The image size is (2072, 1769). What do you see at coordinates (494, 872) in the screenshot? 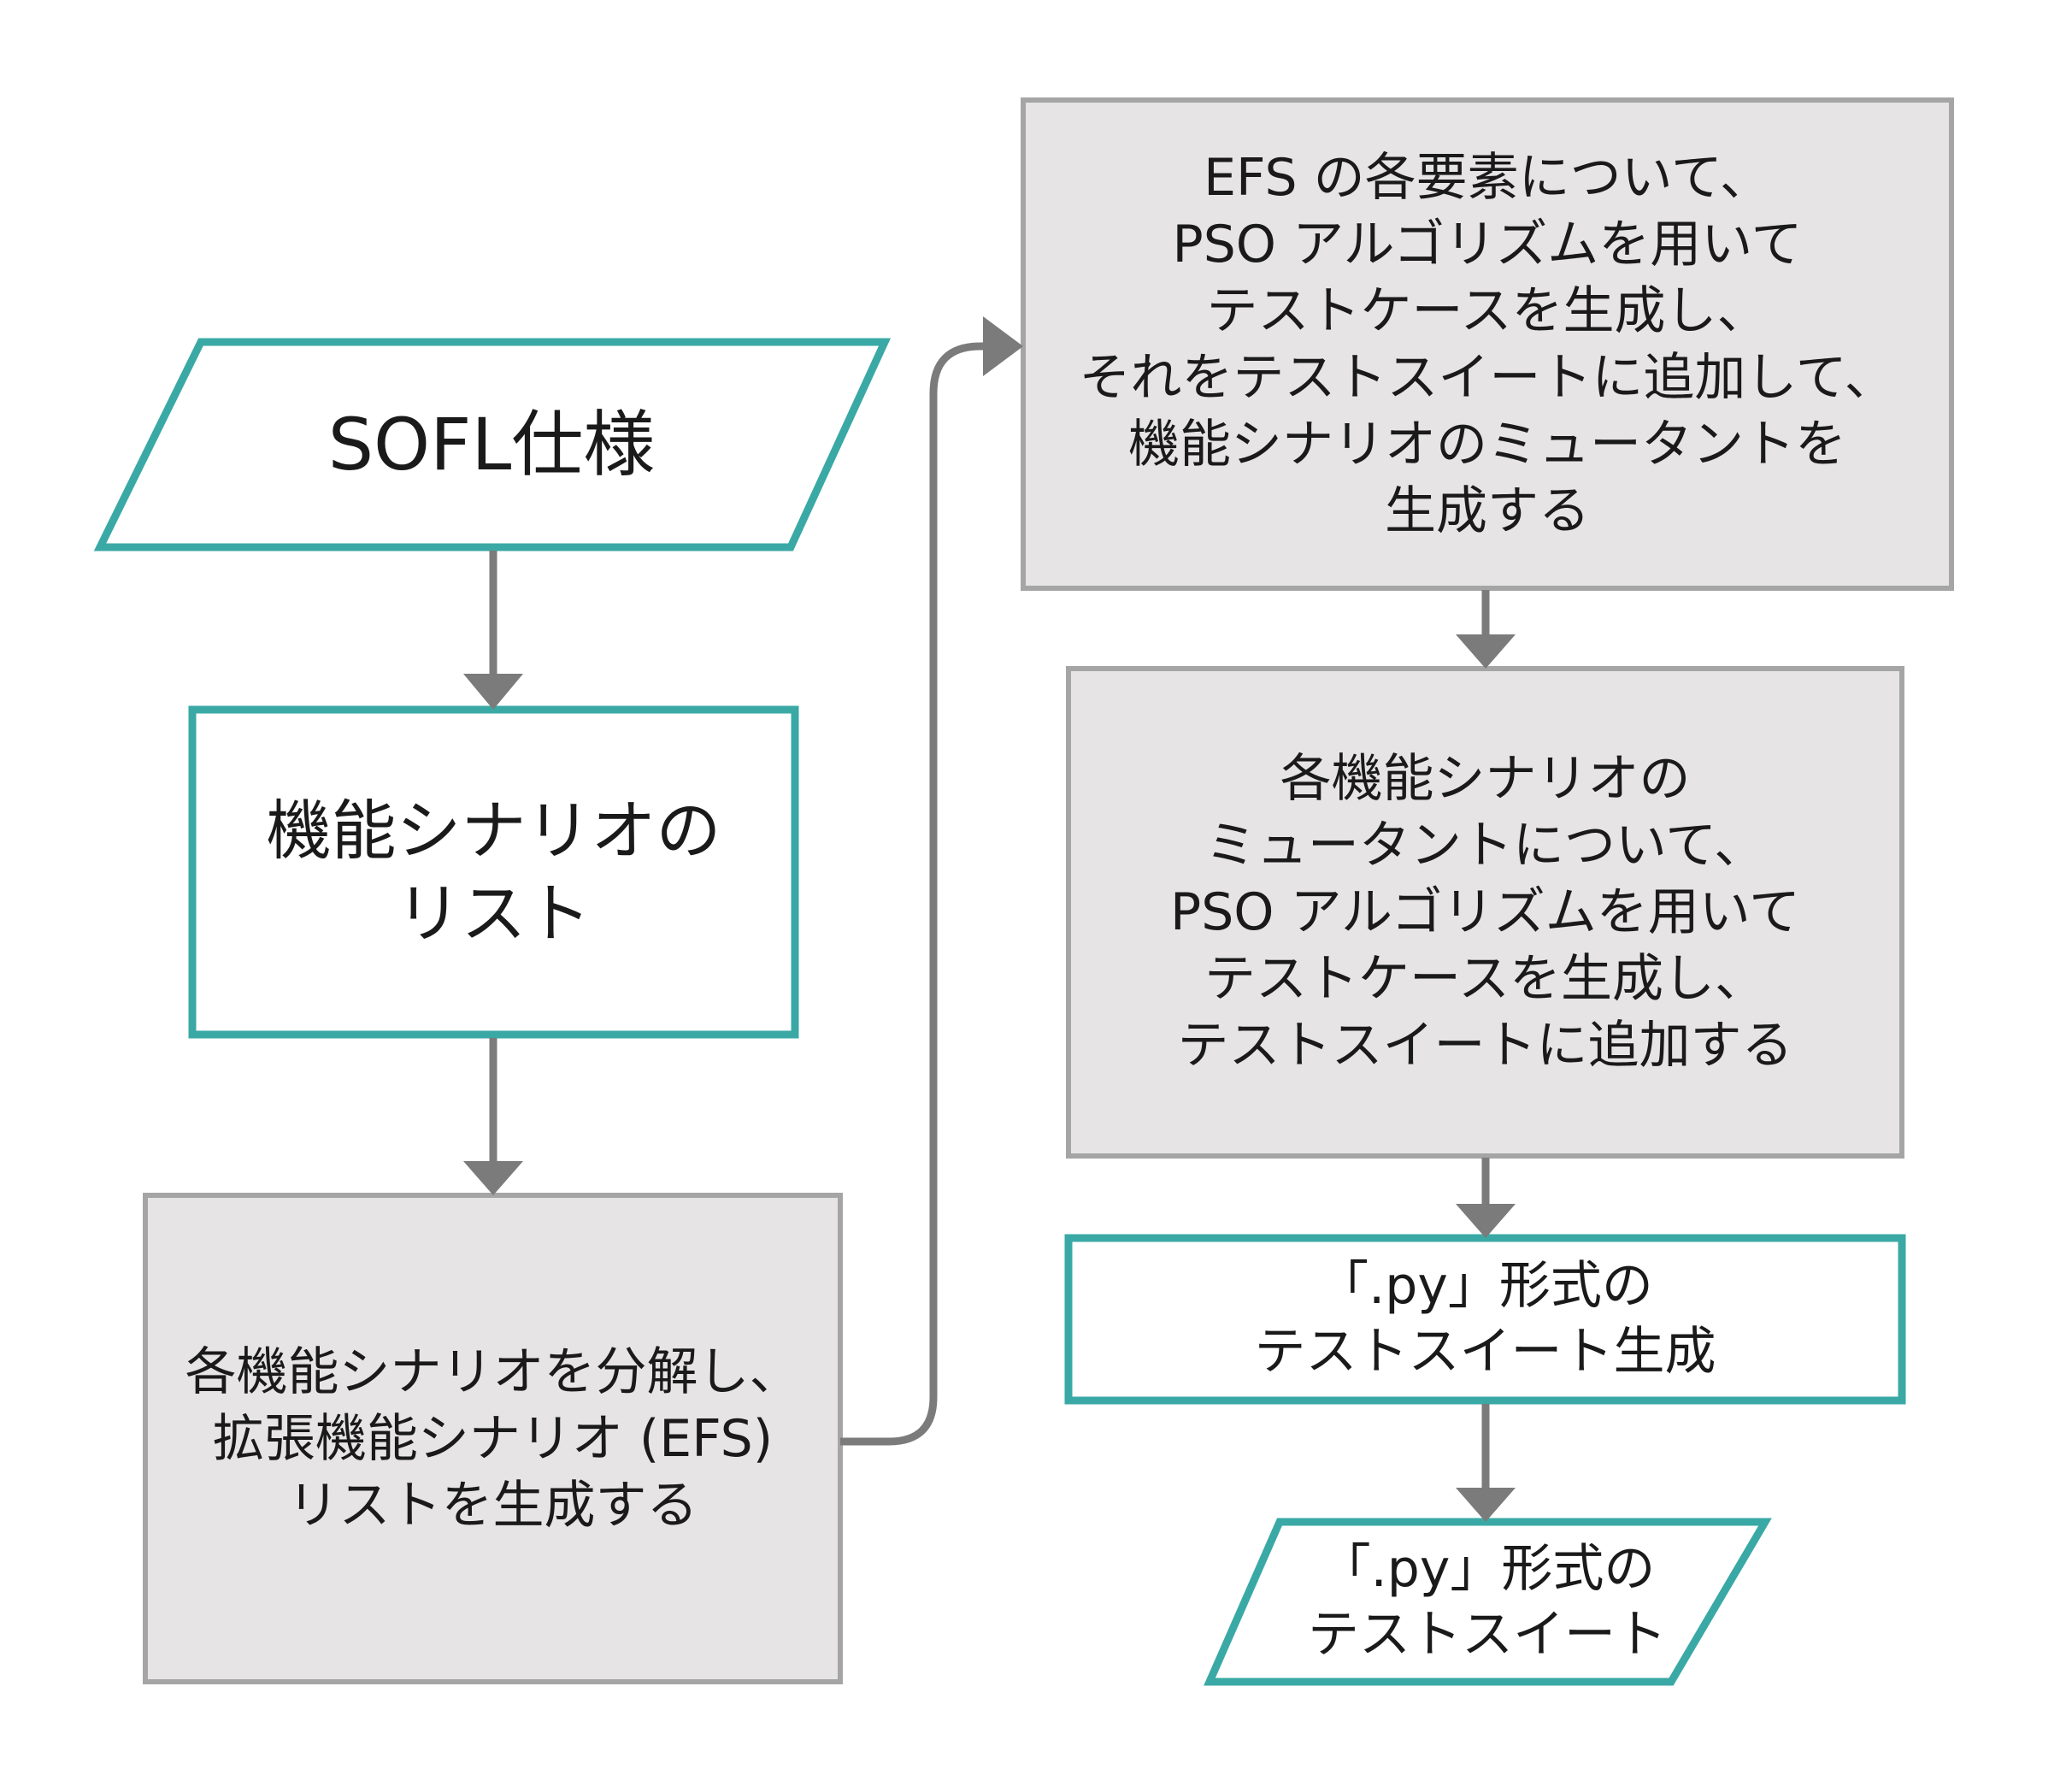
I see `scenario-list-label: 機能シナリオの リスト` at bounding box center [494, 872].